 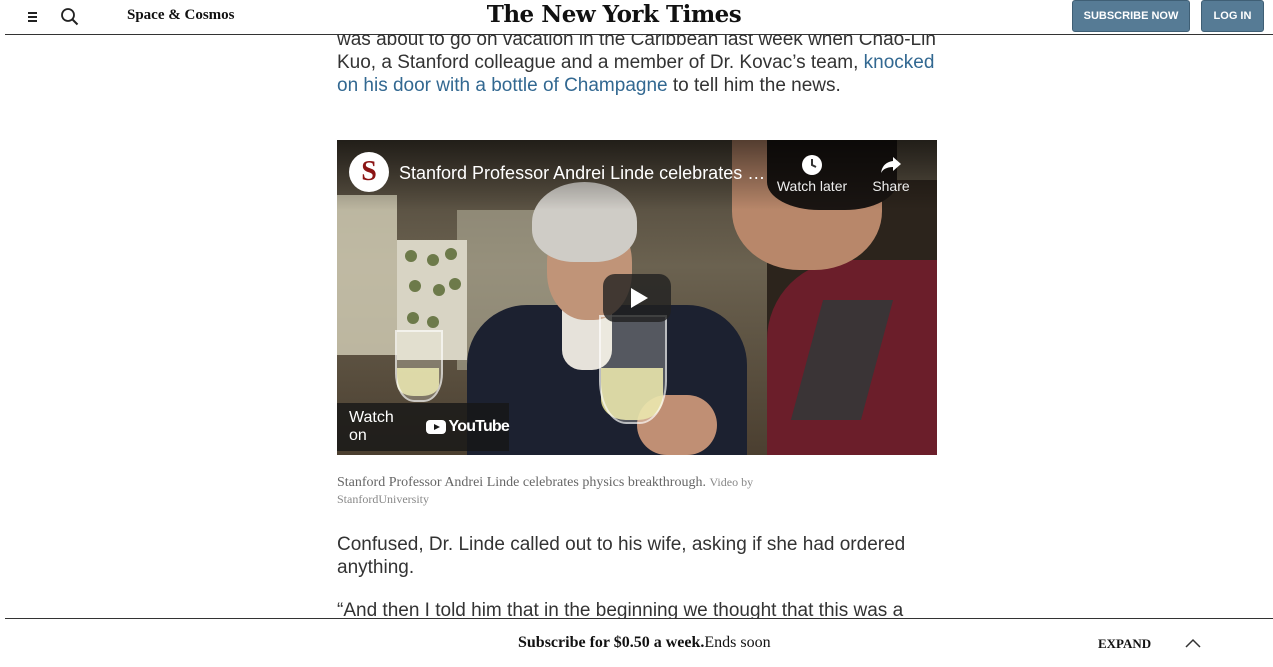 What do you see at coordinates (1124, 644) in the screenshot?
I see `expand-button: EXPAND` at bounding box center [1124, 644].